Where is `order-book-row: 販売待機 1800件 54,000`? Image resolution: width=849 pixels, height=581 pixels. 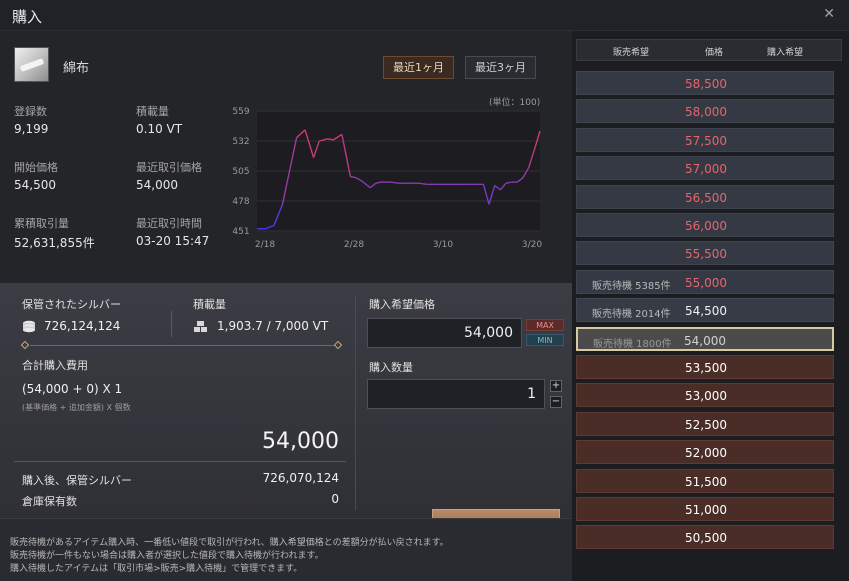
order-book-row: 販売待機 1800件 54,000 is located at coordinates (705, 338).